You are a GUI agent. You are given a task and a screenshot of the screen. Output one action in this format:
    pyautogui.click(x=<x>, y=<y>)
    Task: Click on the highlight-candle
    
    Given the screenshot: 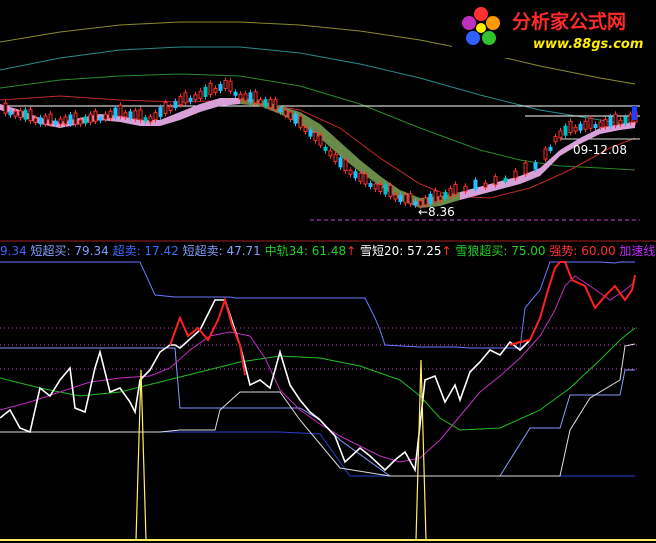 What is the action you would take?
    pyautogui.click(x=634, y=113)
    